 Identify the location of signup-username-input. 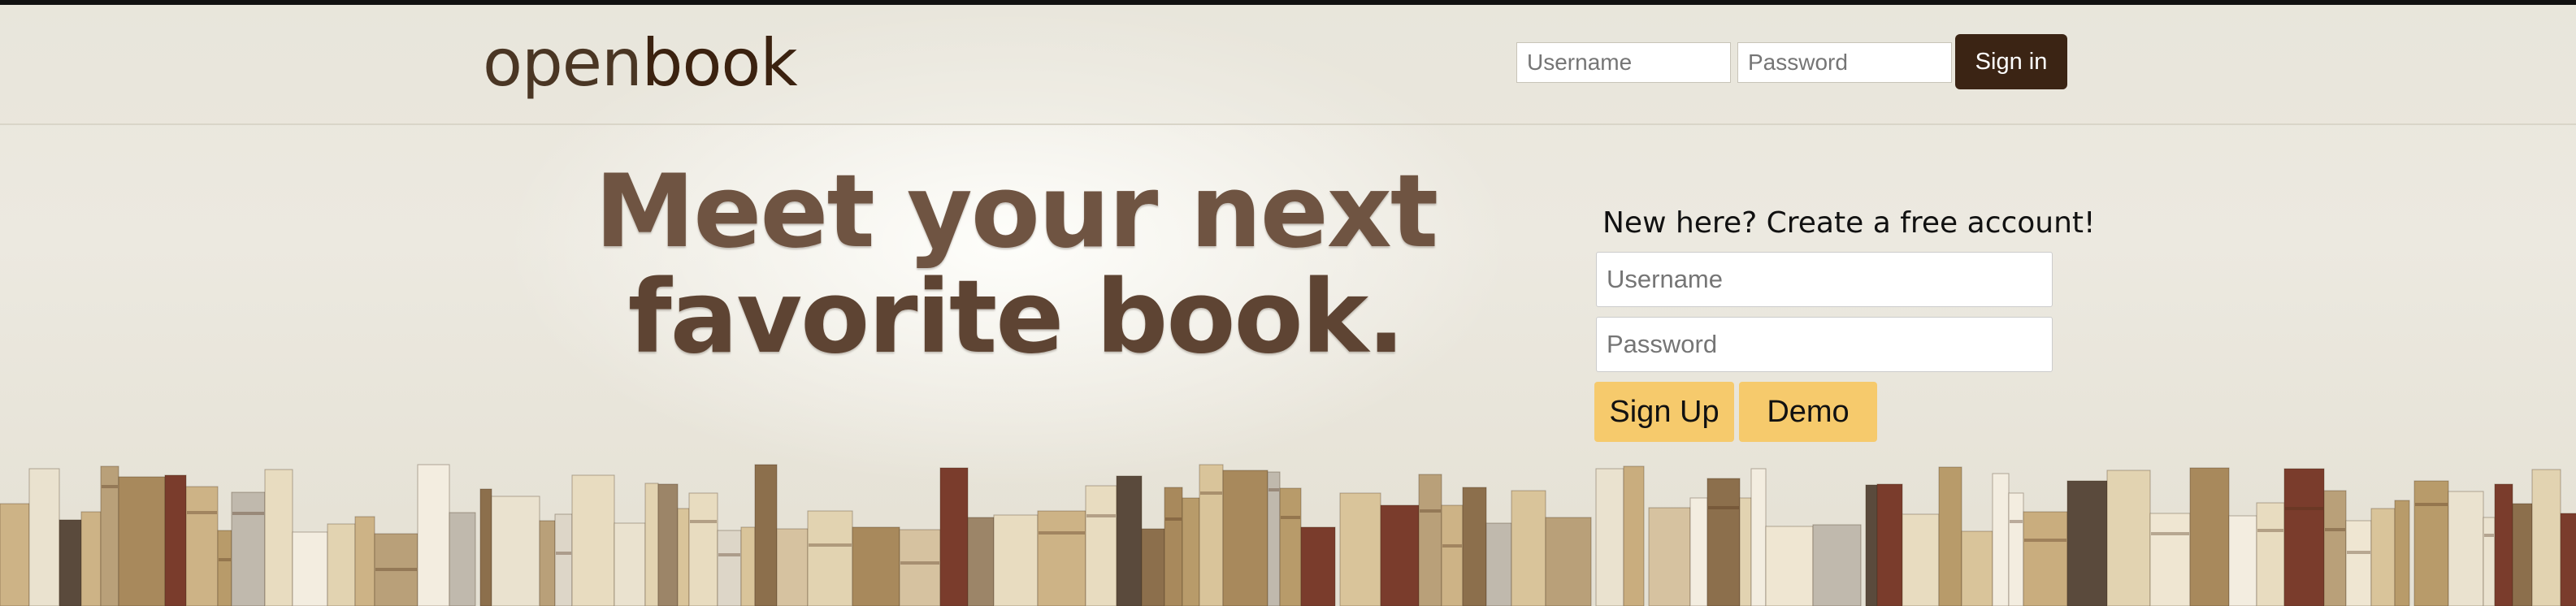
(1825, 279).